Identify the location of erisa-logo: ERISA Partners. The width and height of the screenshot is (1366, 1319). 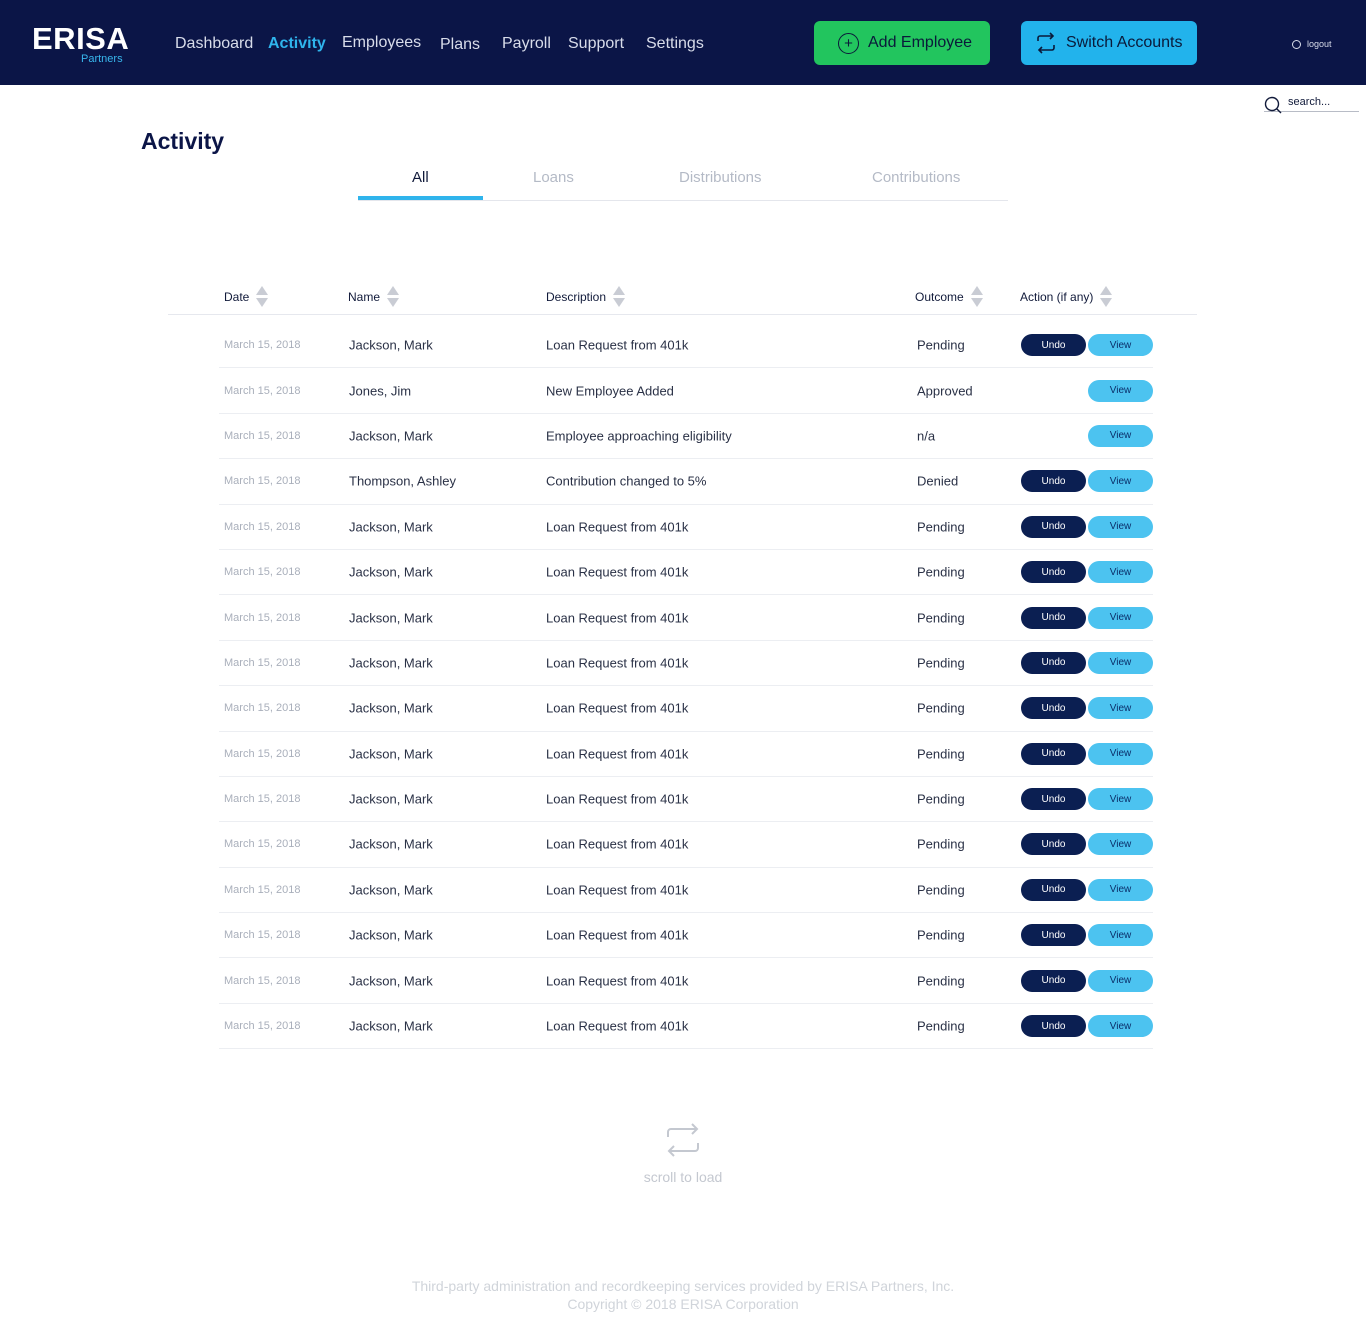
(82, 45).